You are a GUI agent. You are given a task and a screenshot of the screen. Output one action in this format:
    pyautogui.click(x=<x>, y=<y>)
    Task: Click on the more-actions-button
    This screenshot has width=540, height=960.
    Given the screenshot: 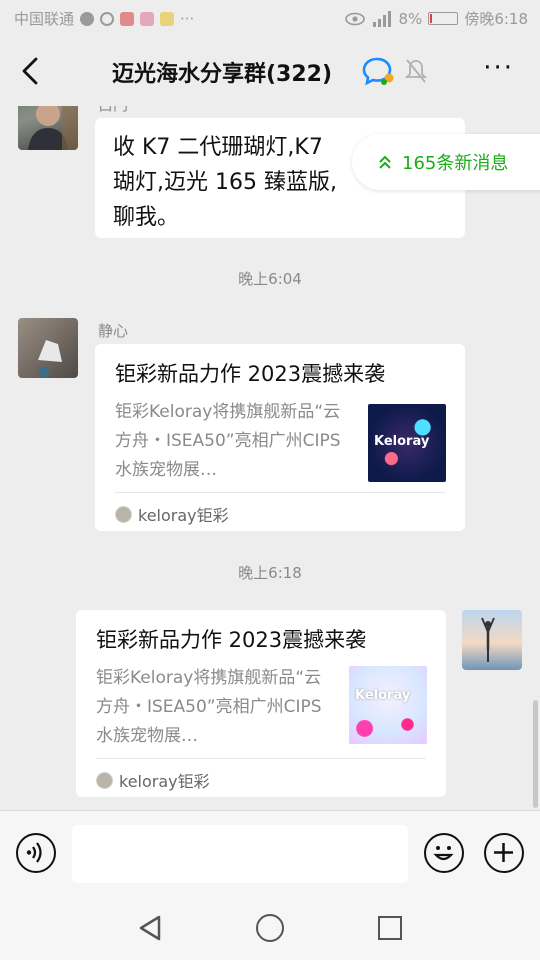 What is the action you would take?
    pyautogui.click(x=504, y=853)
    